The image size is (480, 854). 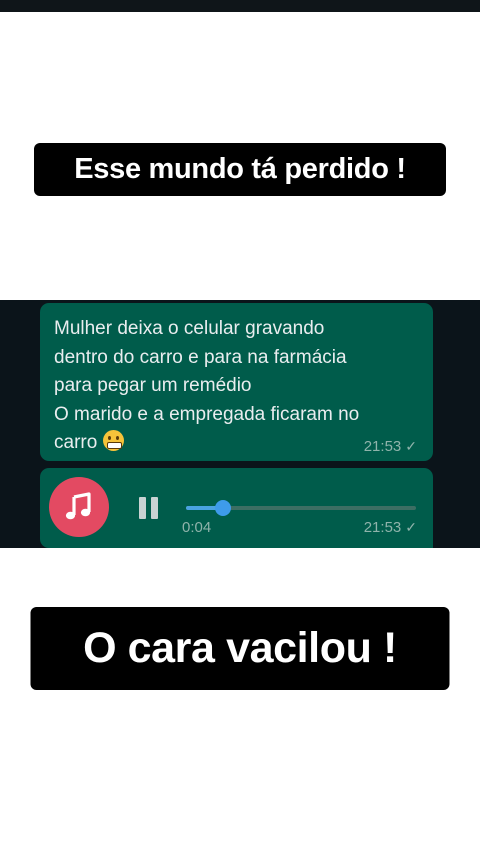 What do you see at coordinates (301, 508) in the screenshot?
I see `audio-progress-track` at bounding box center [301, 508].